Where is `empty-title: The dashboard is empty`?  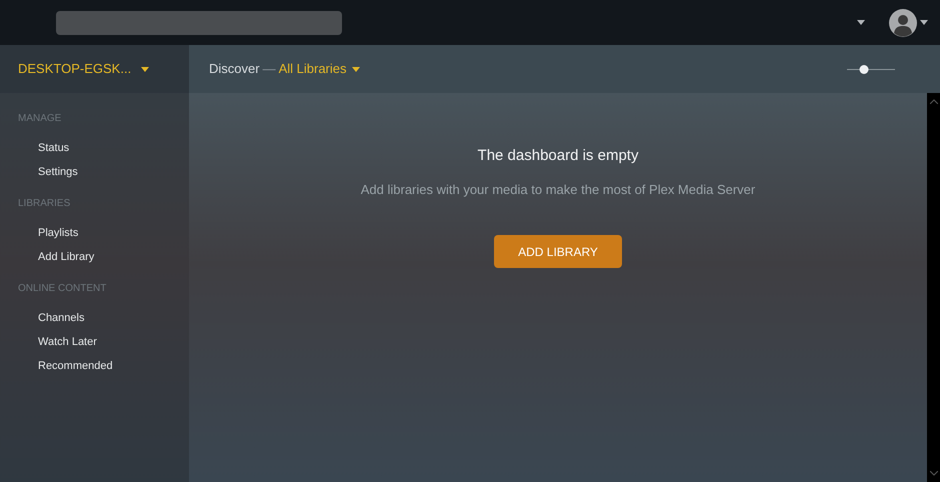
empty-title: The dashboard is empty is located at coordinates (558, 156).